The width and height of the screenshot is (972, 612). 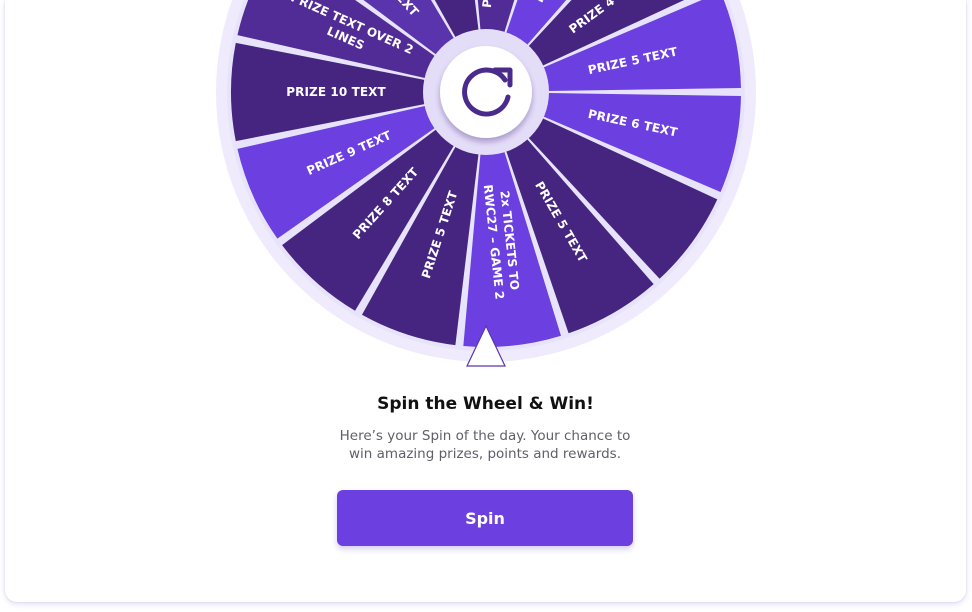 I want to click on page-title: Spin the Wheel & Win!, so click(x=485, y=404).